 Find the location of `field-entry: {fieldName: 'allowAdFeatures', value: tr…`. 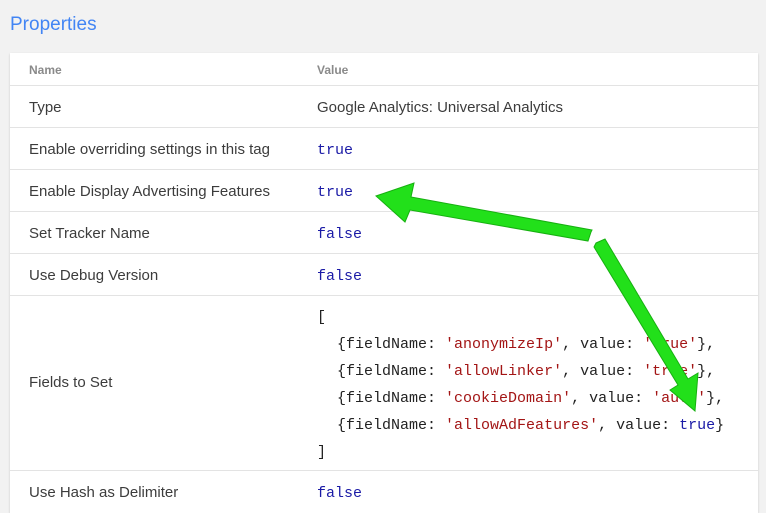

field-entry: {fieldName: 'allowAdFeatures', value: tr… is located at coordinates (531, 425).